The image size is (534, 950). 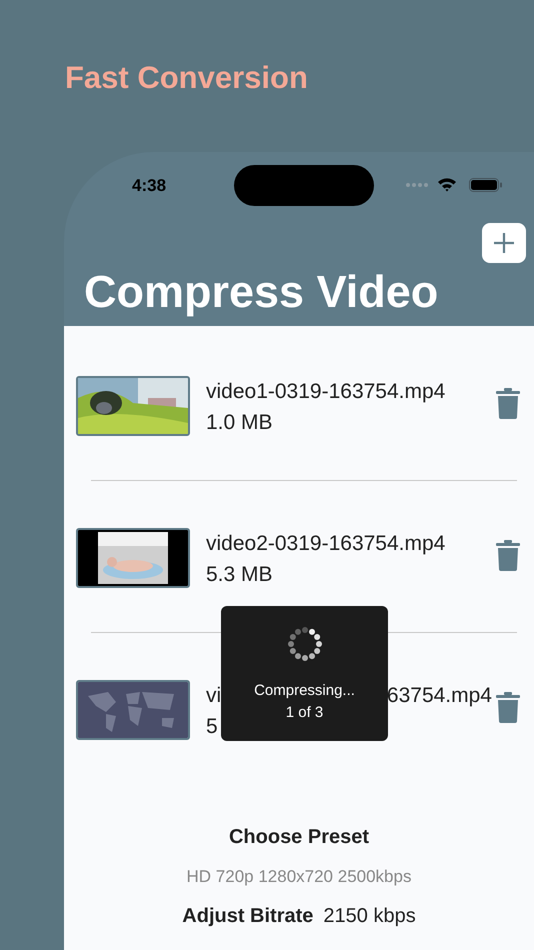 I want to click on progress-count: 1 of 3, so click(x=305, y=712).